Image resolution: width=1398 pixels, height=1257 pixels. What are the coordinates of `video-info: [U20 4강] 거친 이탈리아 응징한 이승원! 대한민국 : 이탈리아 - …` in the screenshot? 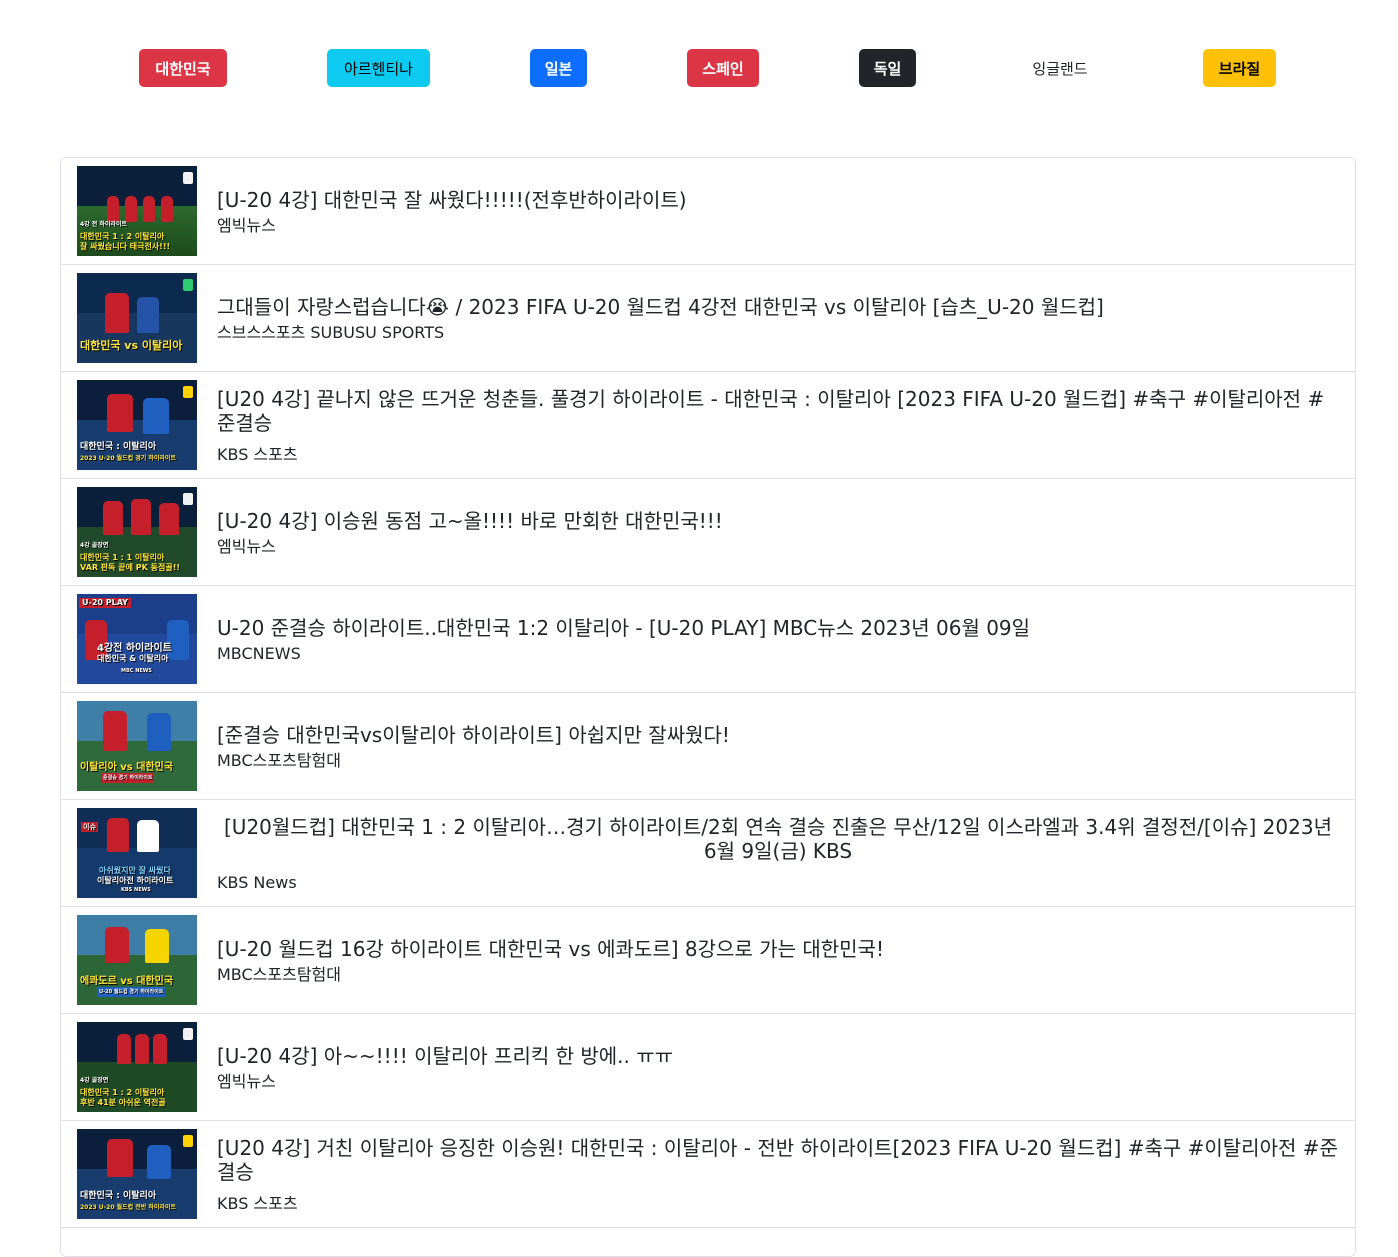 It's located at (778, 1174).